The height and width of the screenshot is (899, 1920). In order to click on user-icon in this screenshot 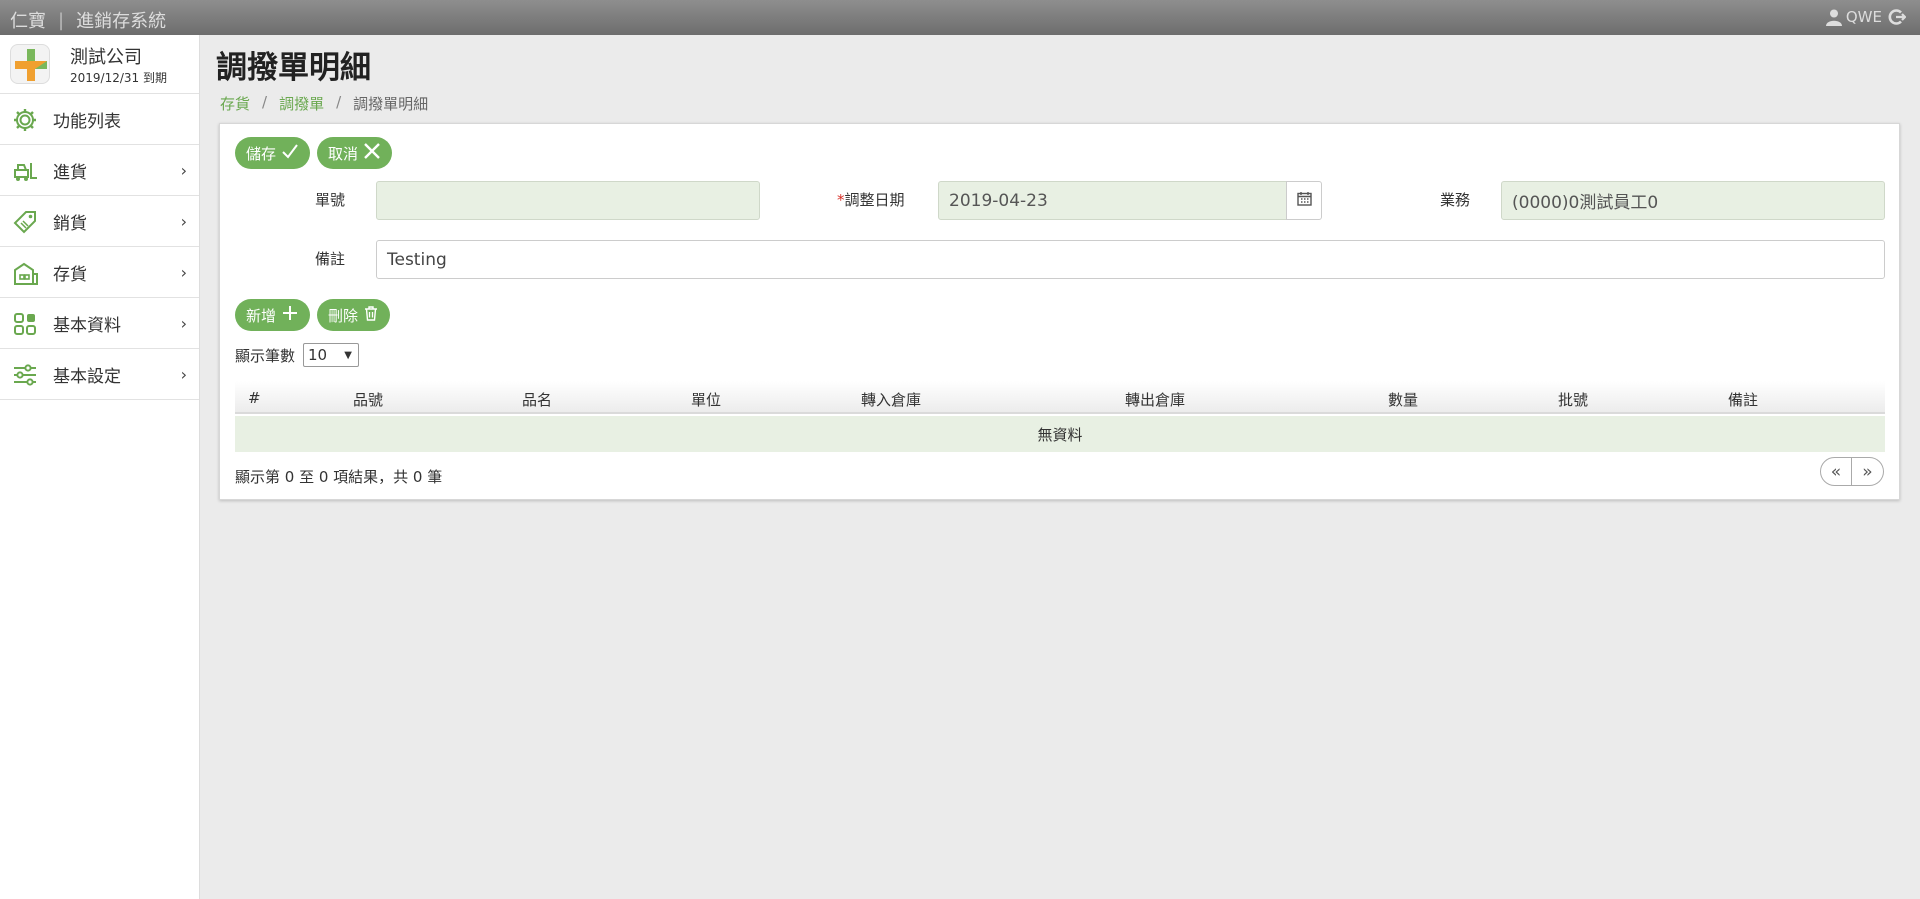, I will do `click(1834, 17)`.